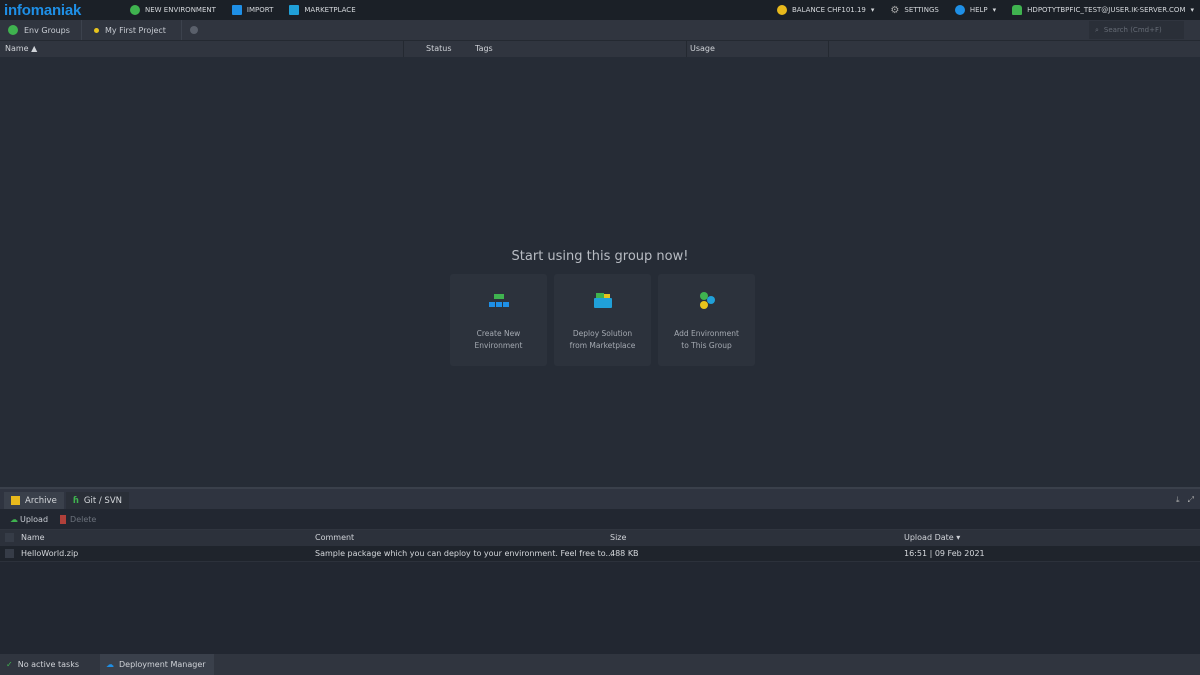 This screenshot has width=1200, height=675. I want to click on deployment-manager-tab: ☁ Deployment Manager, so click(157, 664).